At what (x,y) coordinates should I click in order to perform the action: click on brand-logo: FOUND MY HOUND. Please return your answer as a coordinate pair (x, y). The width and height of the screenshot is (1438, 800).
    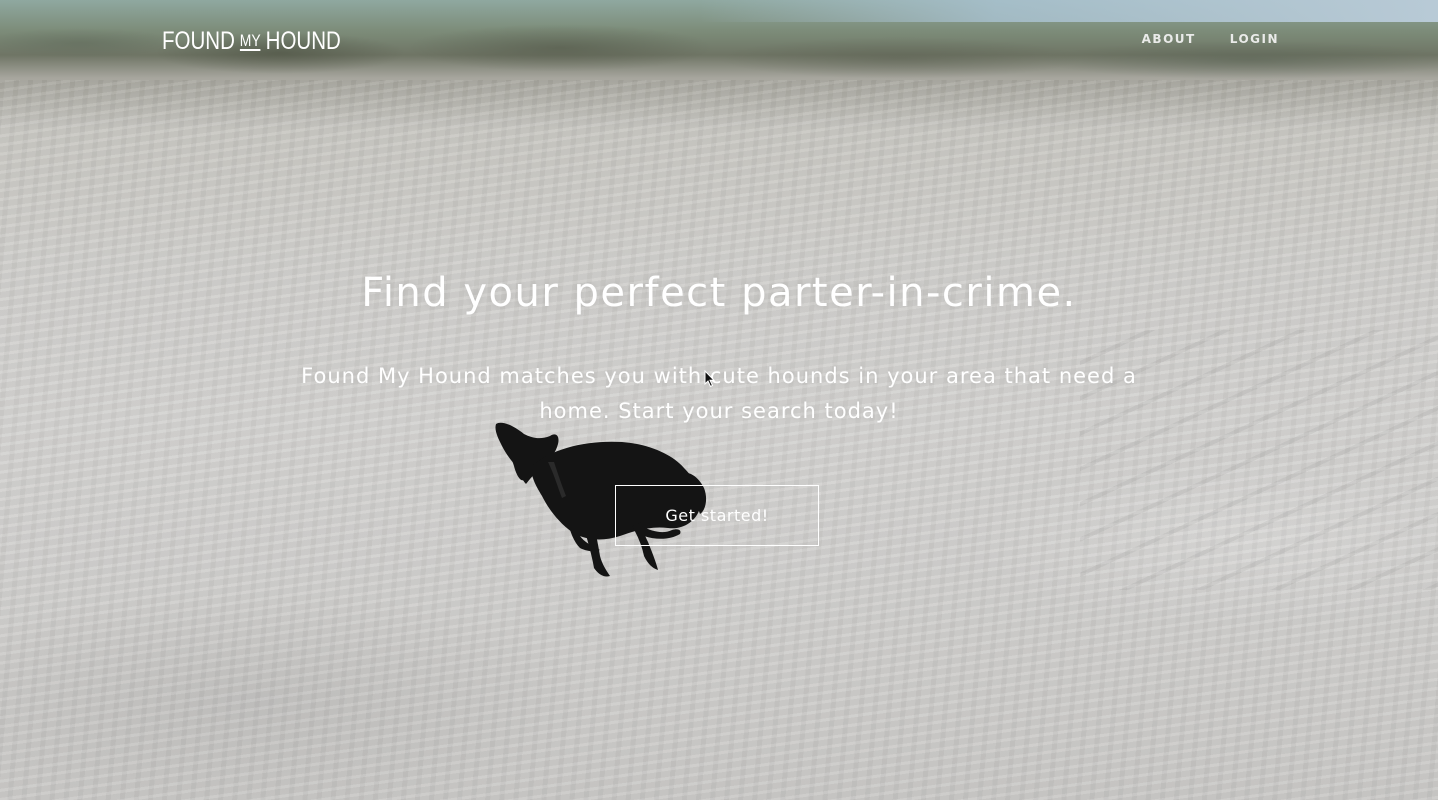
    Looking at the image, I should click on (251, 41).